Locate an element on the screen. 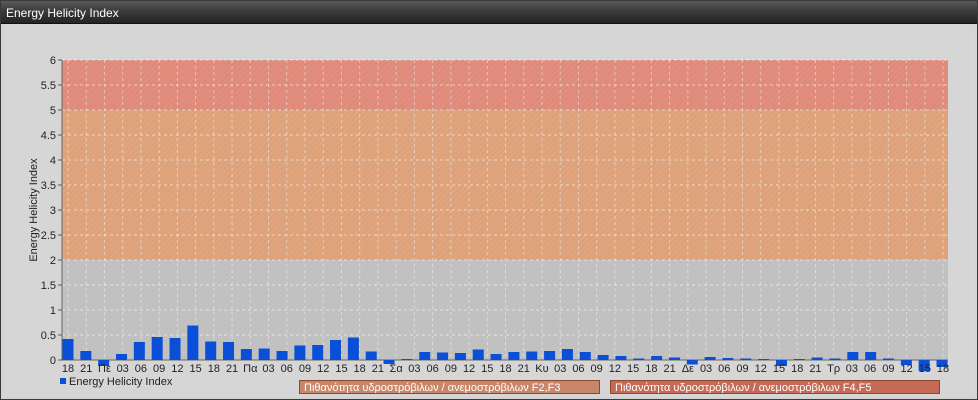 The width and height of the screenshot is (978, 400). y-tick-label: 5.5 is located at coordinates (48, 86).